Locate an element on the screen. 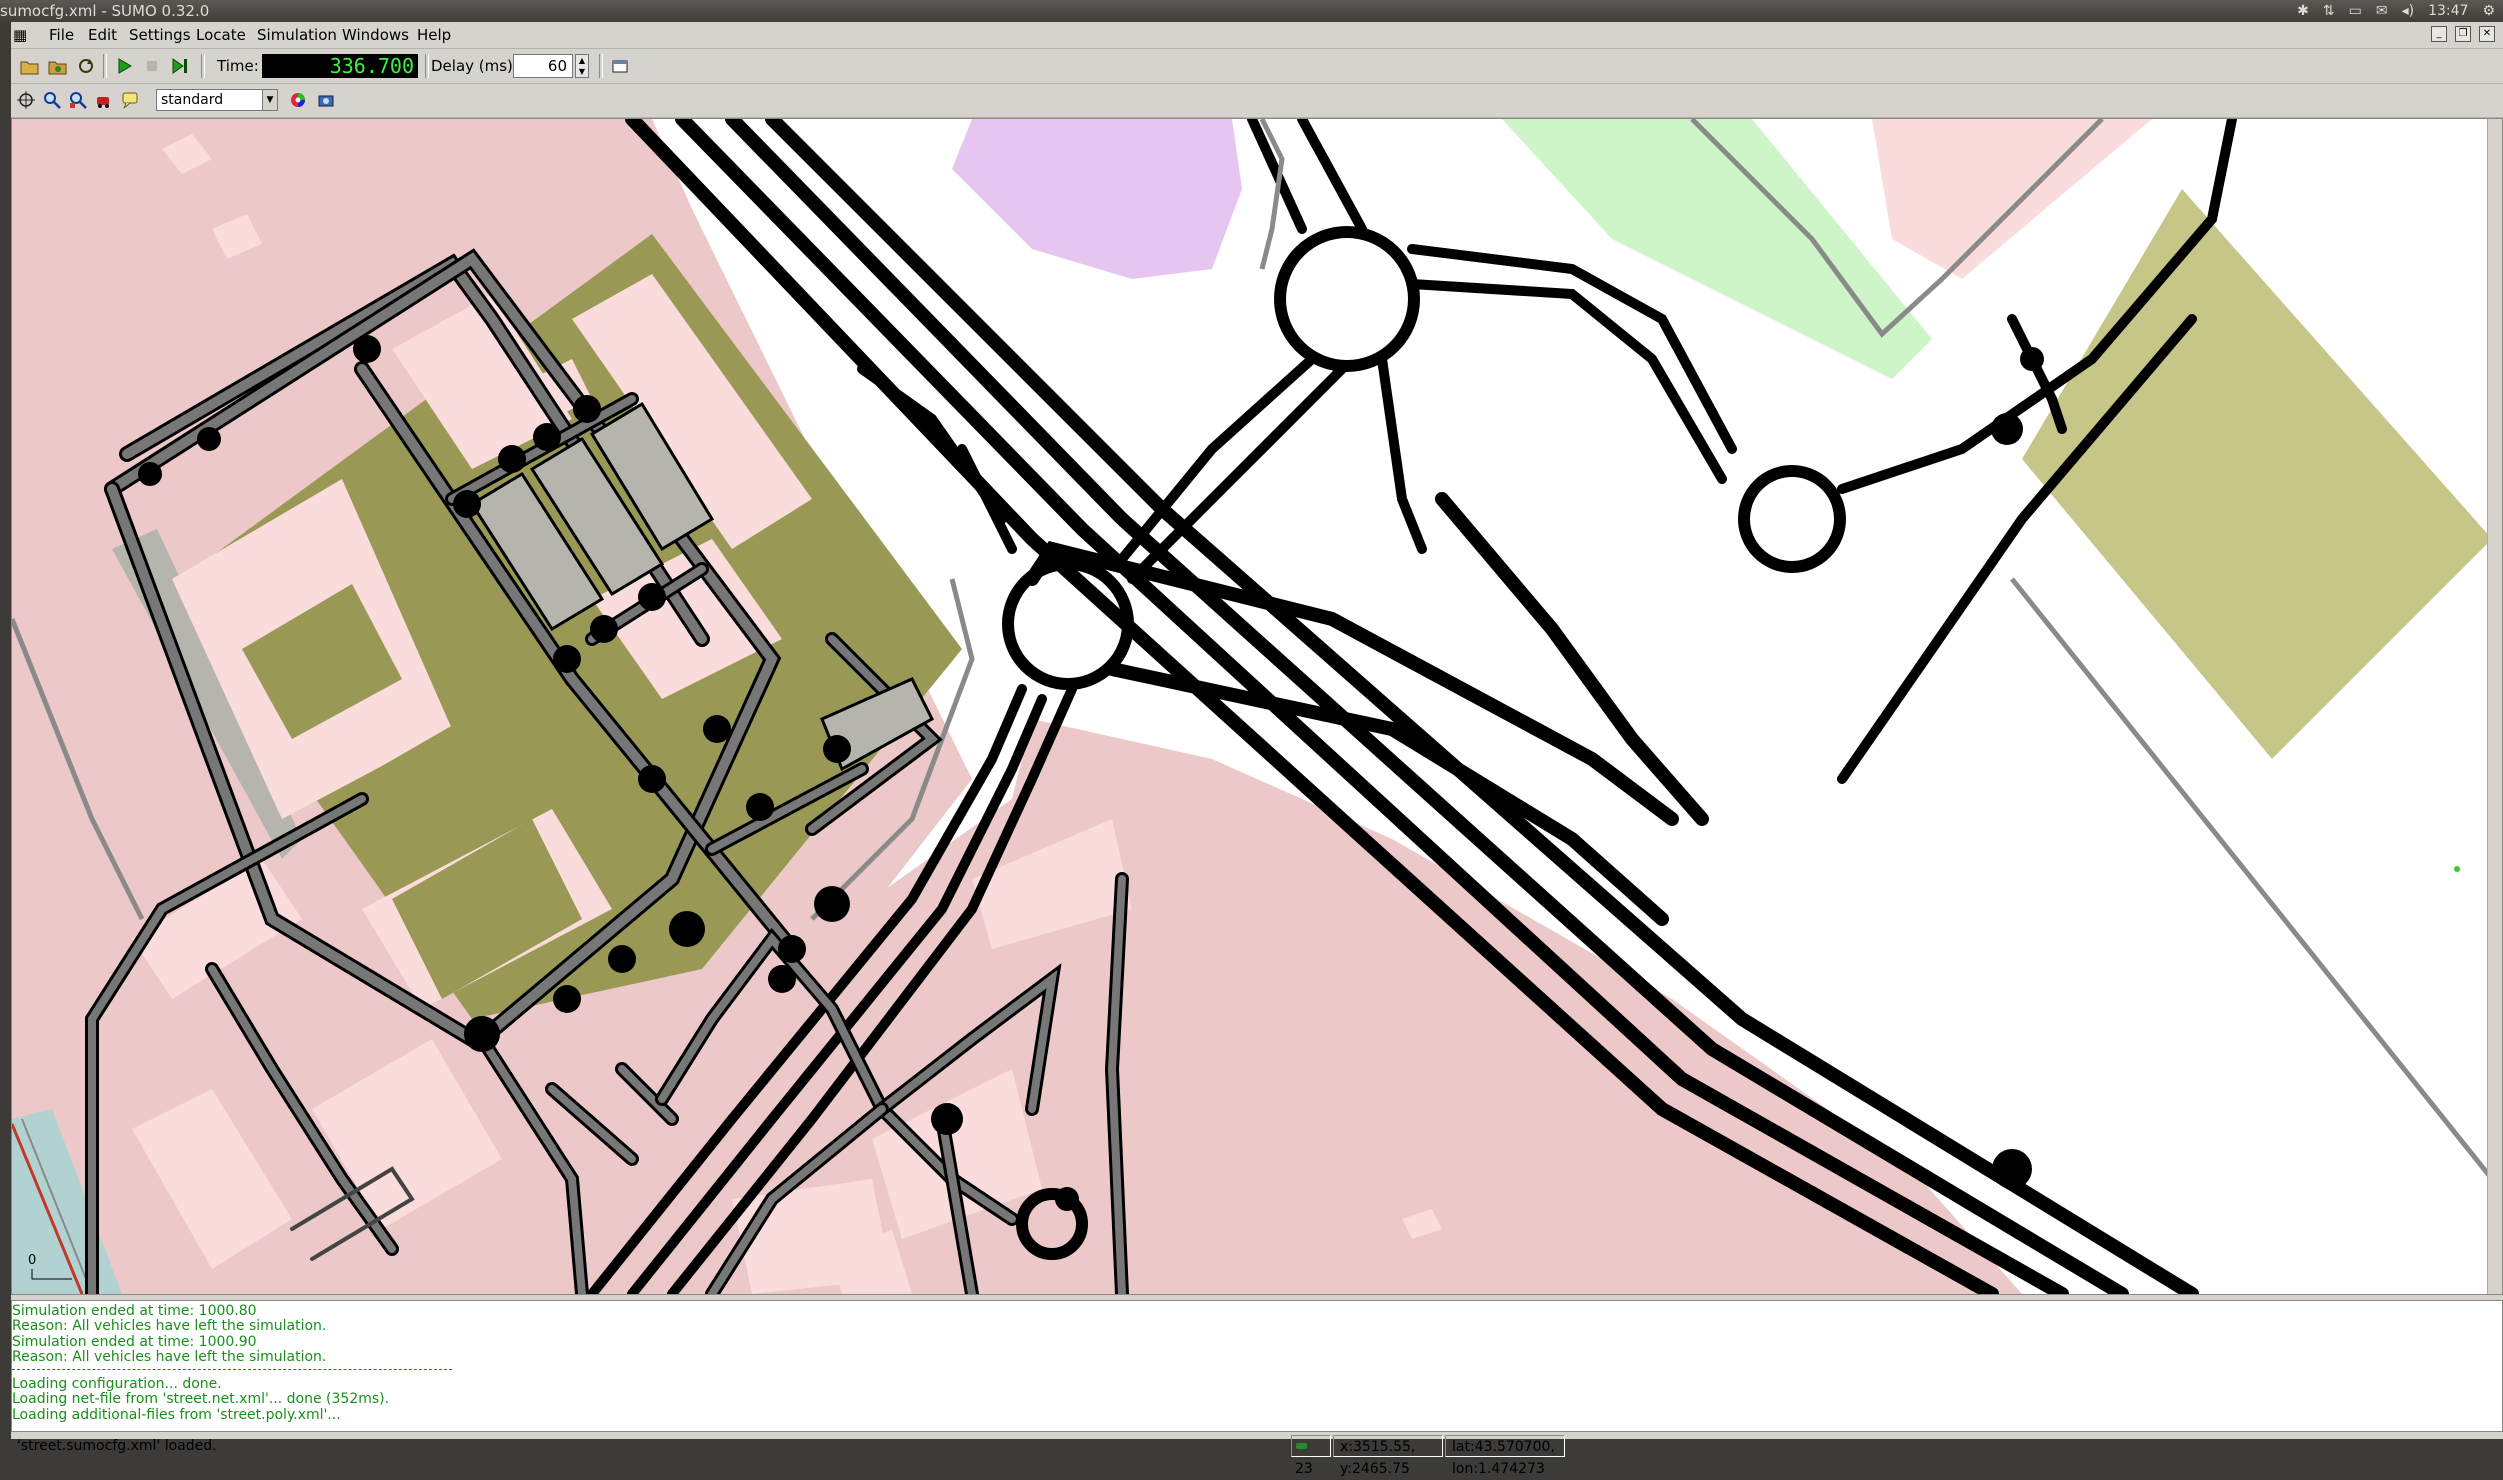 The image size is (2503, 1480). play-icon is located at coordinates (125, 66).